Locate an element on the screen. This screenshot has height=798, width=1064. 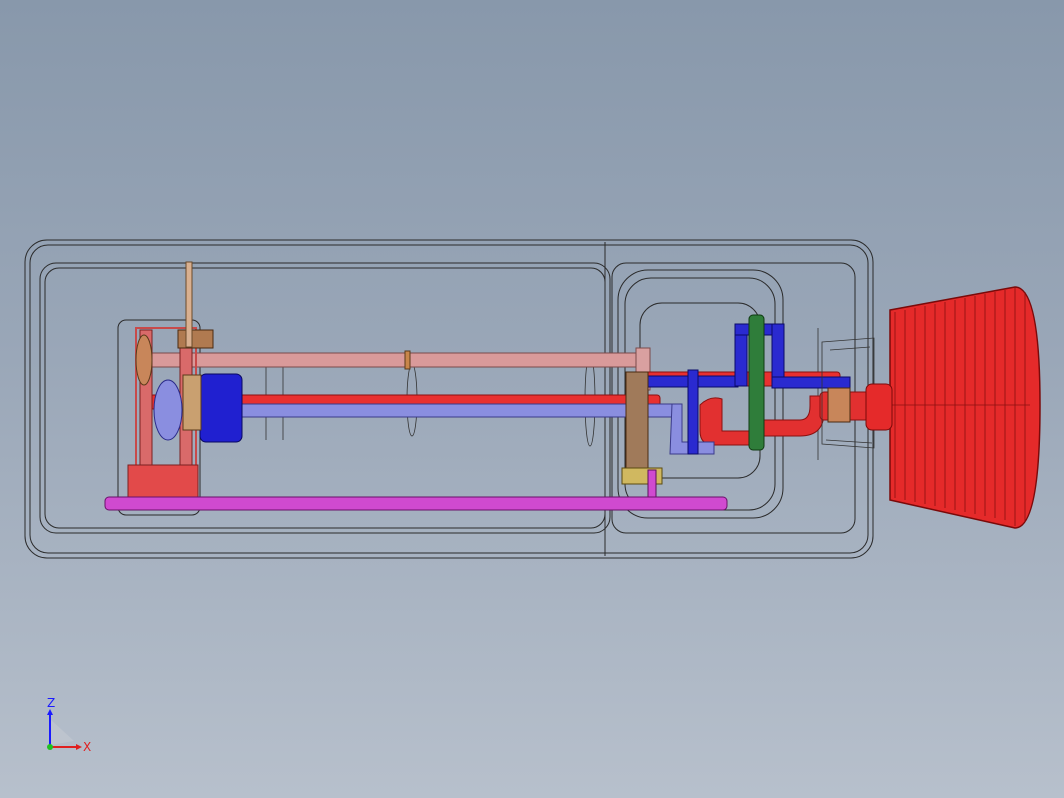
z-axis-label: Z is located at coordinates (51, 703).